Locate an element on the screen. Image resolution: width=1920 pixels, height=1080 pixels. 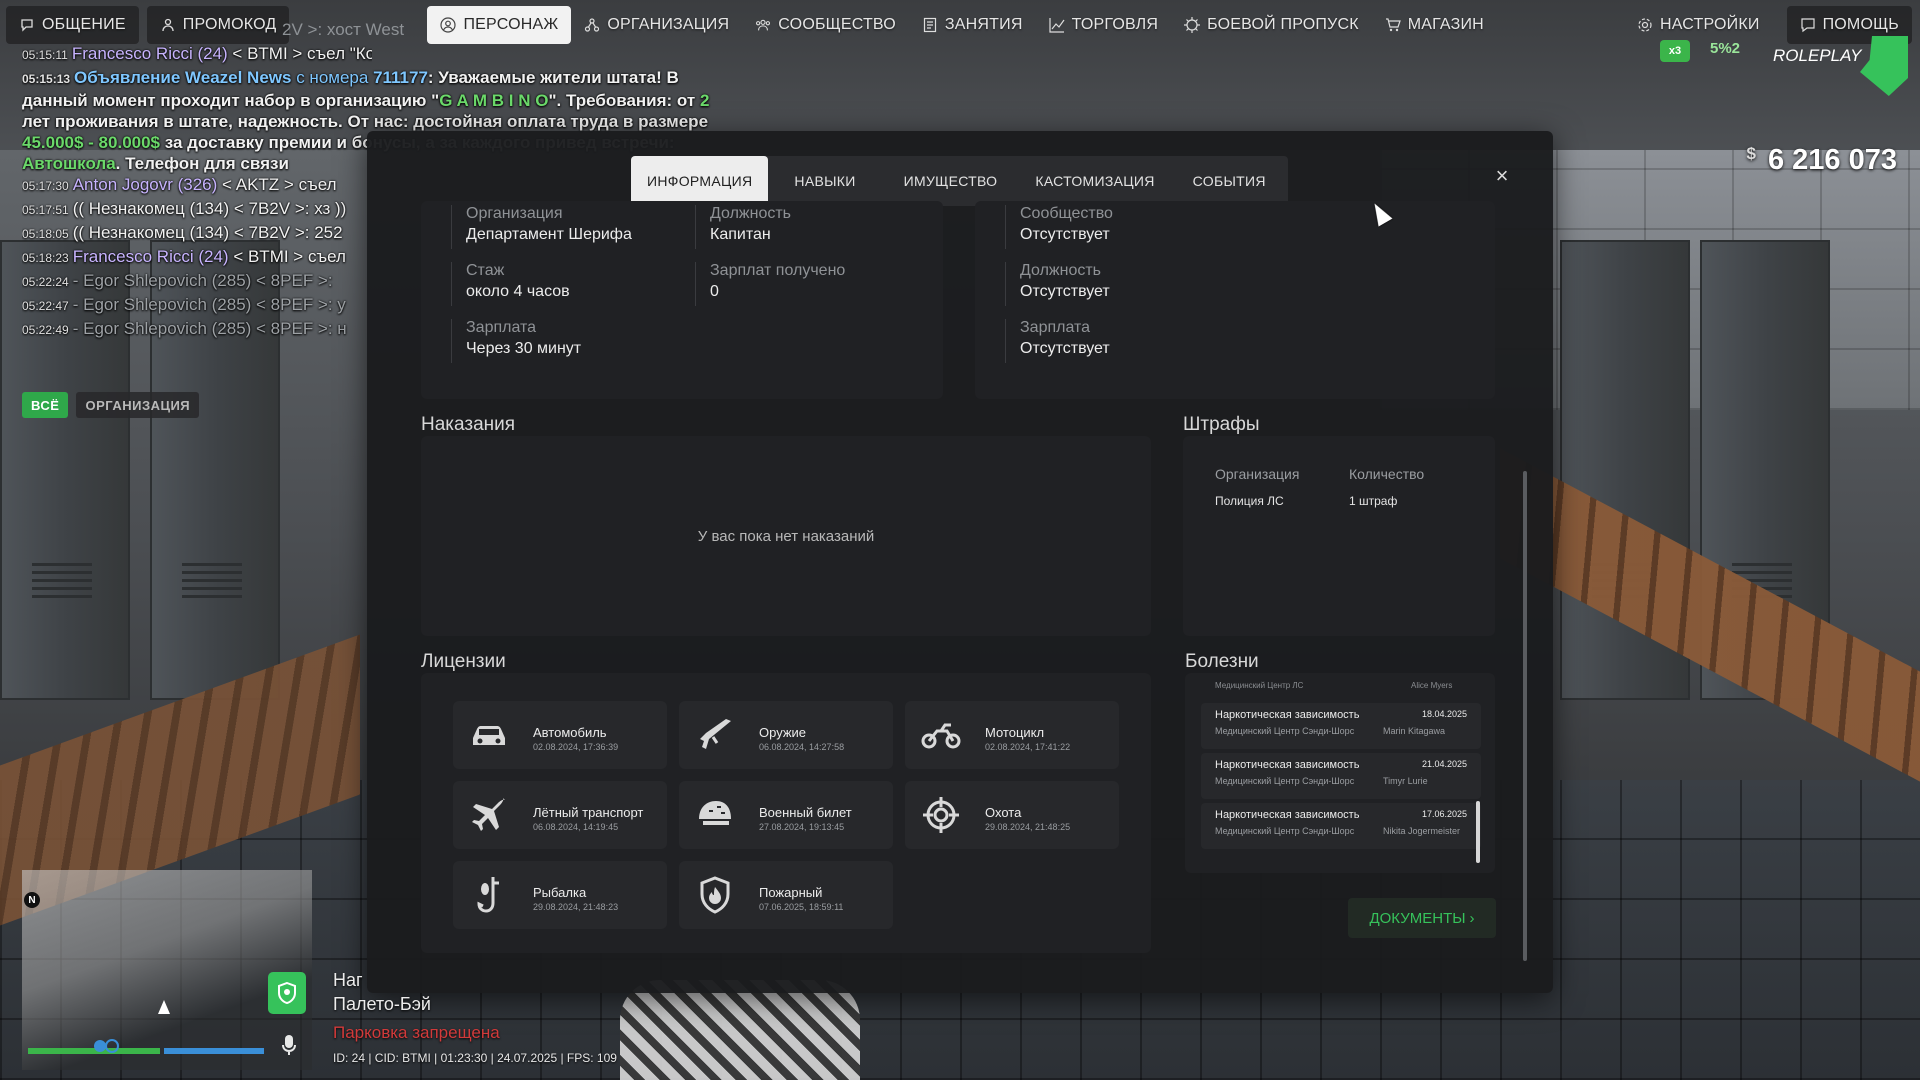
fines-col-count: Количество is located at coordinates (1387, 474).